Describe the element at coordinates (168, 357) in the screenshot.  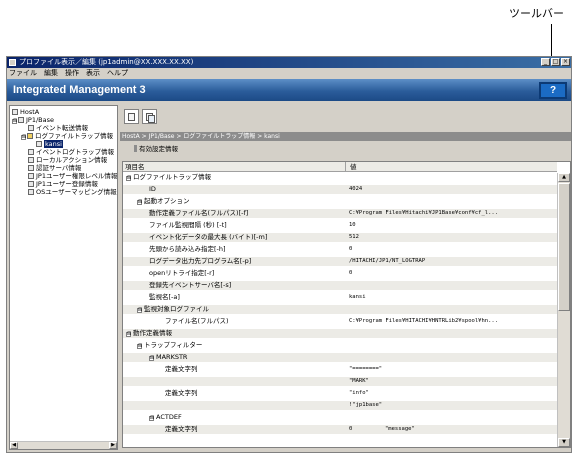
I see `row-key: ⊟ MARKSTR` at that location.